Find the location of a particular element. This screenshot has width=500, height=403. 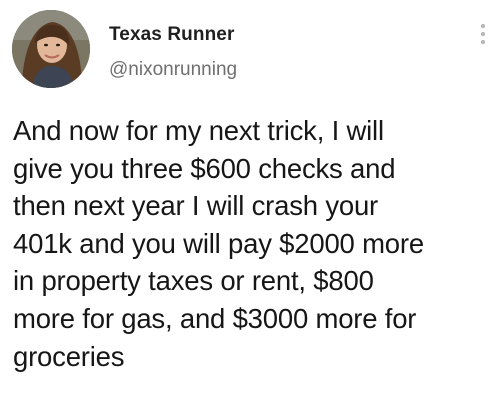

user-handle: @nixonrunning is located at coordinates (173, 70).